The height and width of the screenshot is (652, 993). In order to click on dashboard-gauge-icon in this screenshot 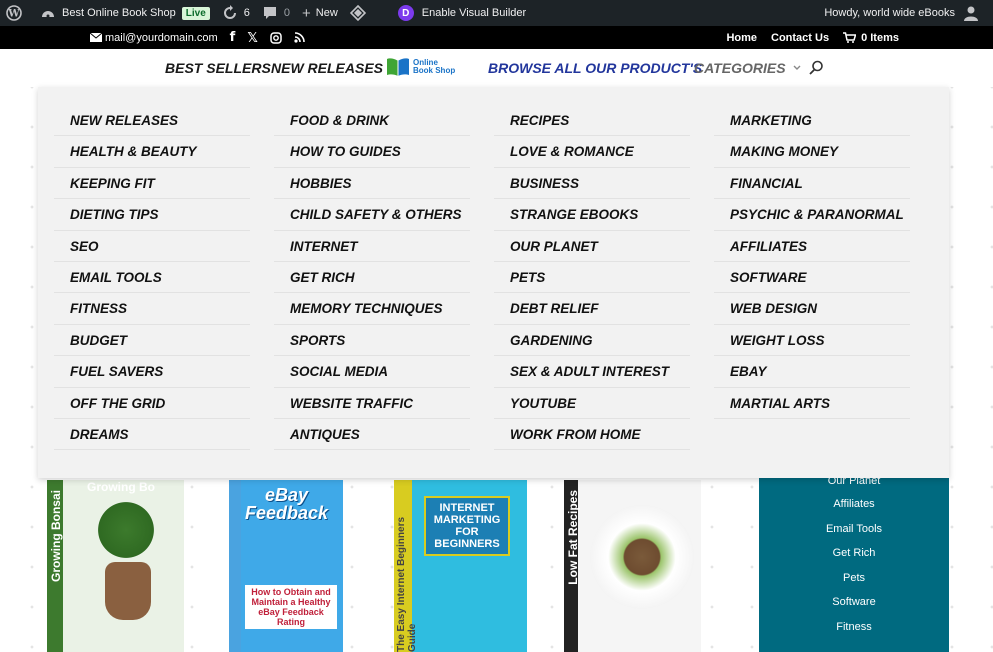, I will do `click(48, 14)`.